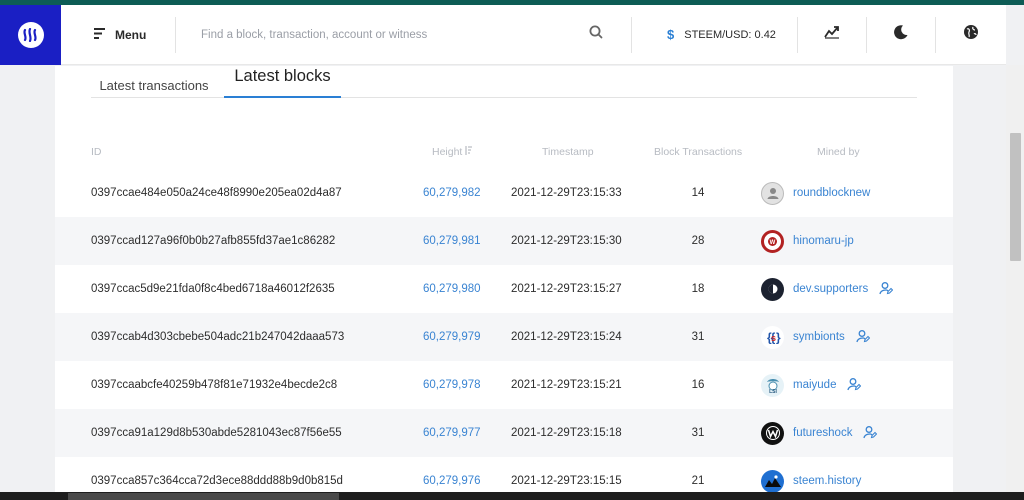 The width and height of the screenshot is (1024, 500). I want to click on theme-toggle-button, so click(901, 34).